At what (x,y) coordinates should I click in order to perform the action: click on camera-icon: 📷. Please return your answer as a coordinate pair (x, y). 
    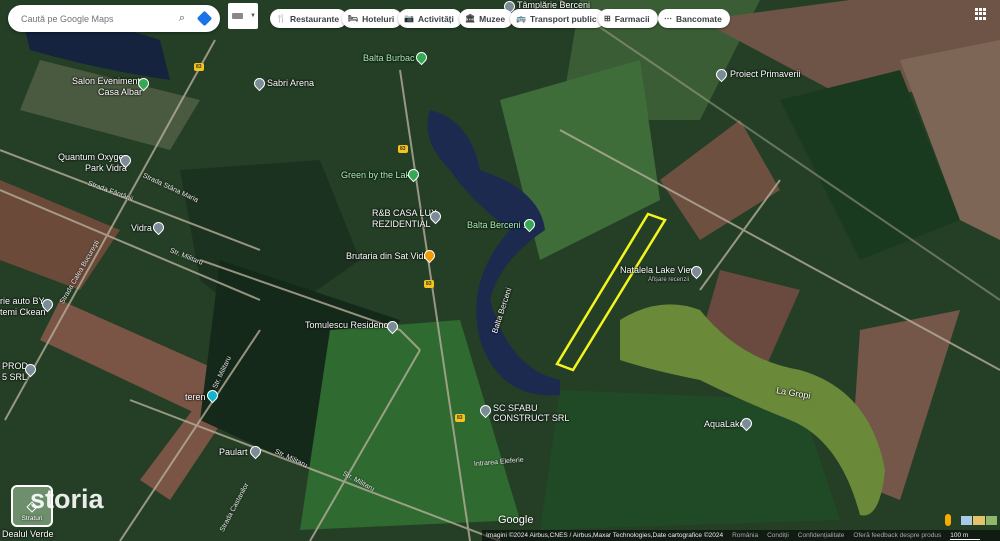
    Looking at the image, I should click on (409, 18).